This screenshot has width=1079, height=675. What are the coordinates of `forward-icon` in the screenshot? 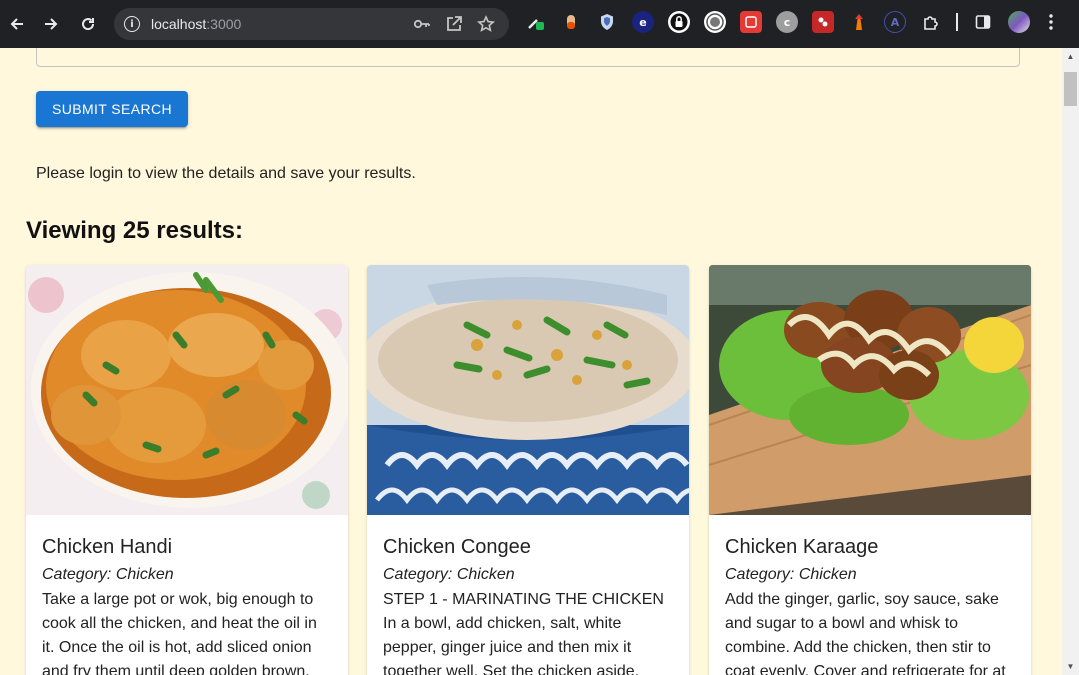 It's located at (51, 24).